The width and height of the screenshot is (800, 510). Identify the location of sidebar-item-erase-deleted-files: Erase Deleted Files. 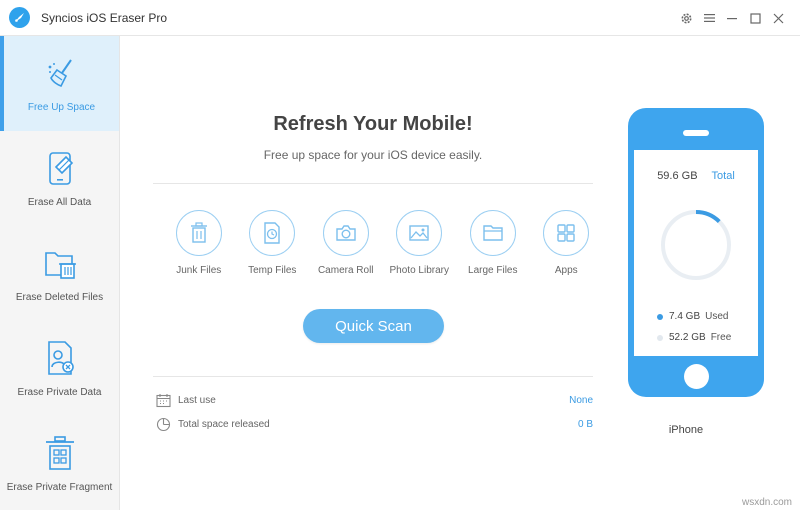
(59, 273).